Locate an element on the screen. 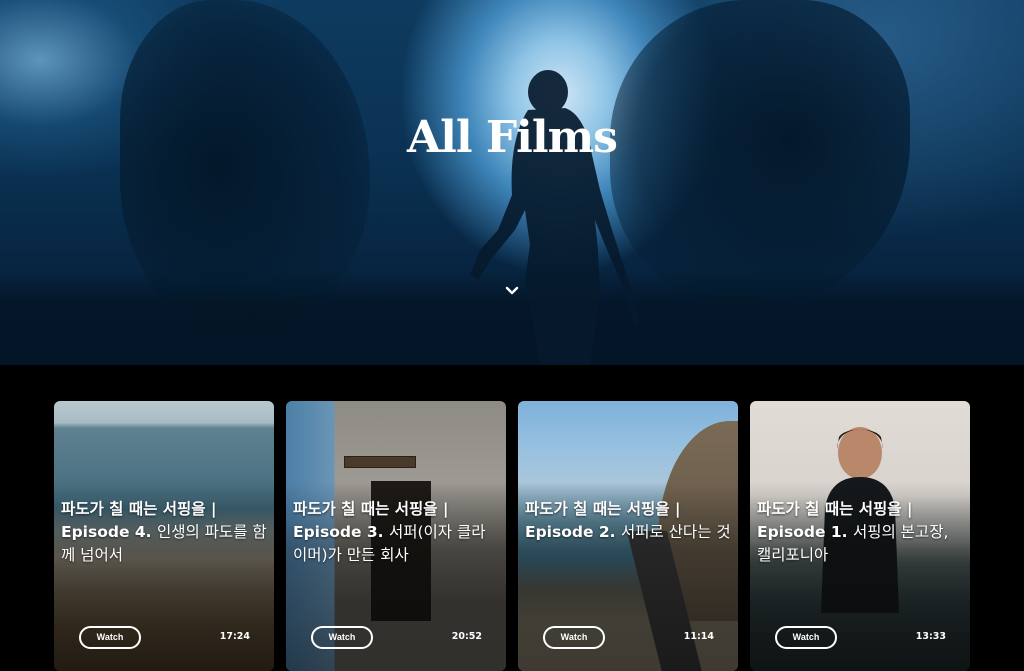 The height and width of the screenshot is (671, 1024). film-episode: Episode 4. is located at coordinates (106, 532).